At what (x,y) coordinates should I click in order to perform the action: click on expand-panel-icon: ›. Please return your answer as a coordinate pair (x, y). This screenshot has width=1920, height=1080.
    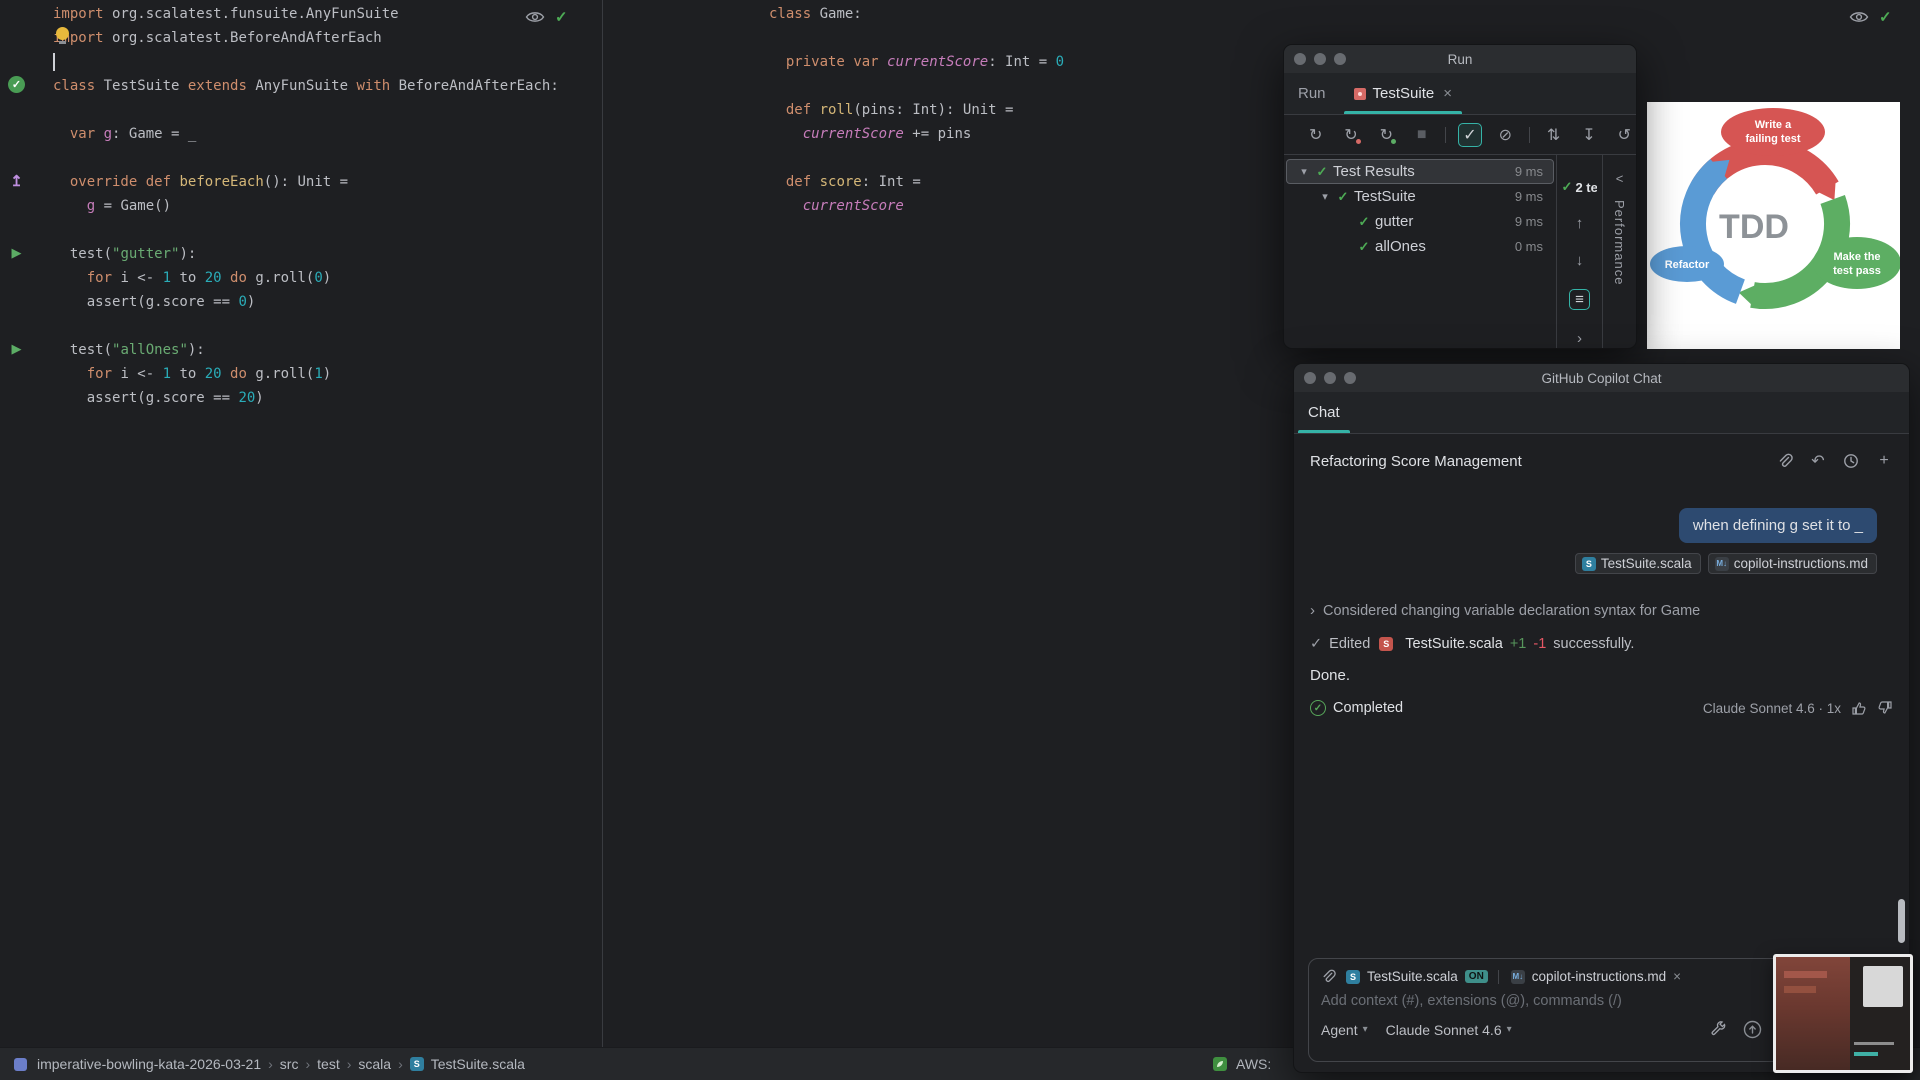
    Looking at the image, I should click on (1579, 338).